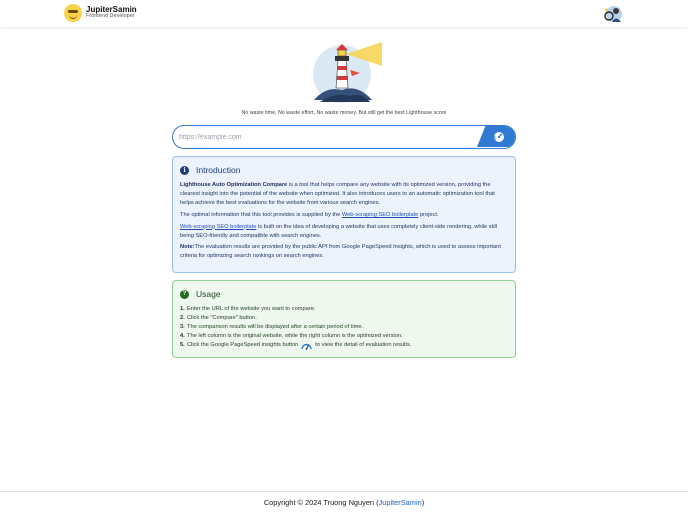  I want to click on url-search-bar, so click(344, 137).